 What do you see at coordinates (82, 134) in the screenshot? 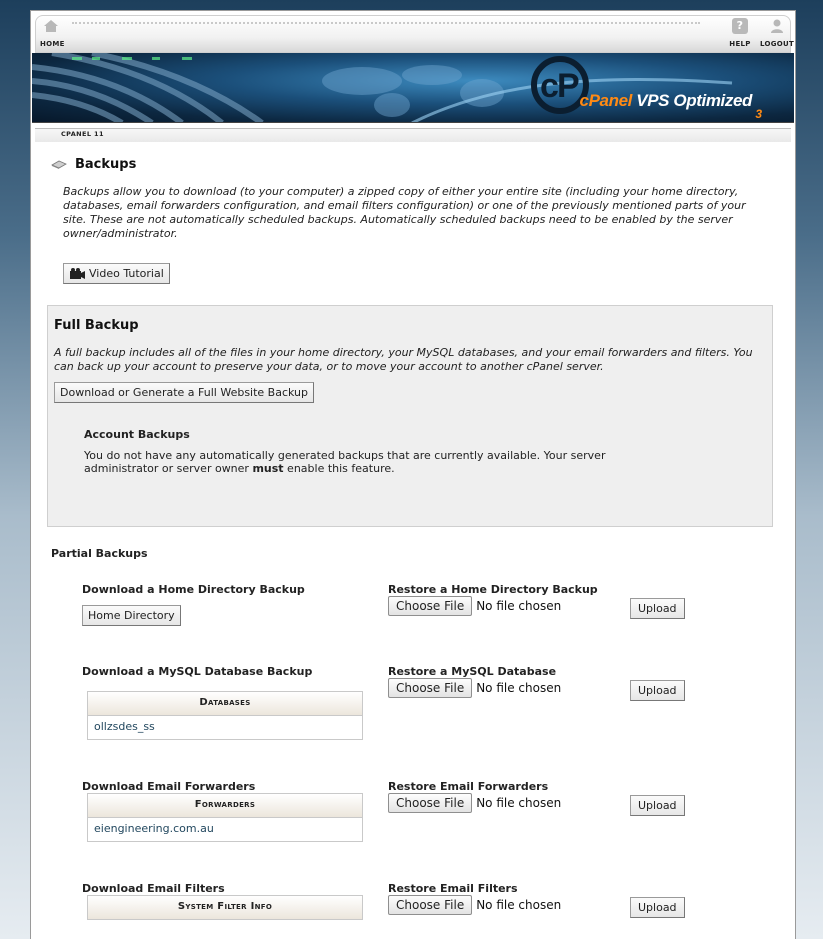
I see `breadcrumb: CPANEL 11` at bounding box center [82, 134].